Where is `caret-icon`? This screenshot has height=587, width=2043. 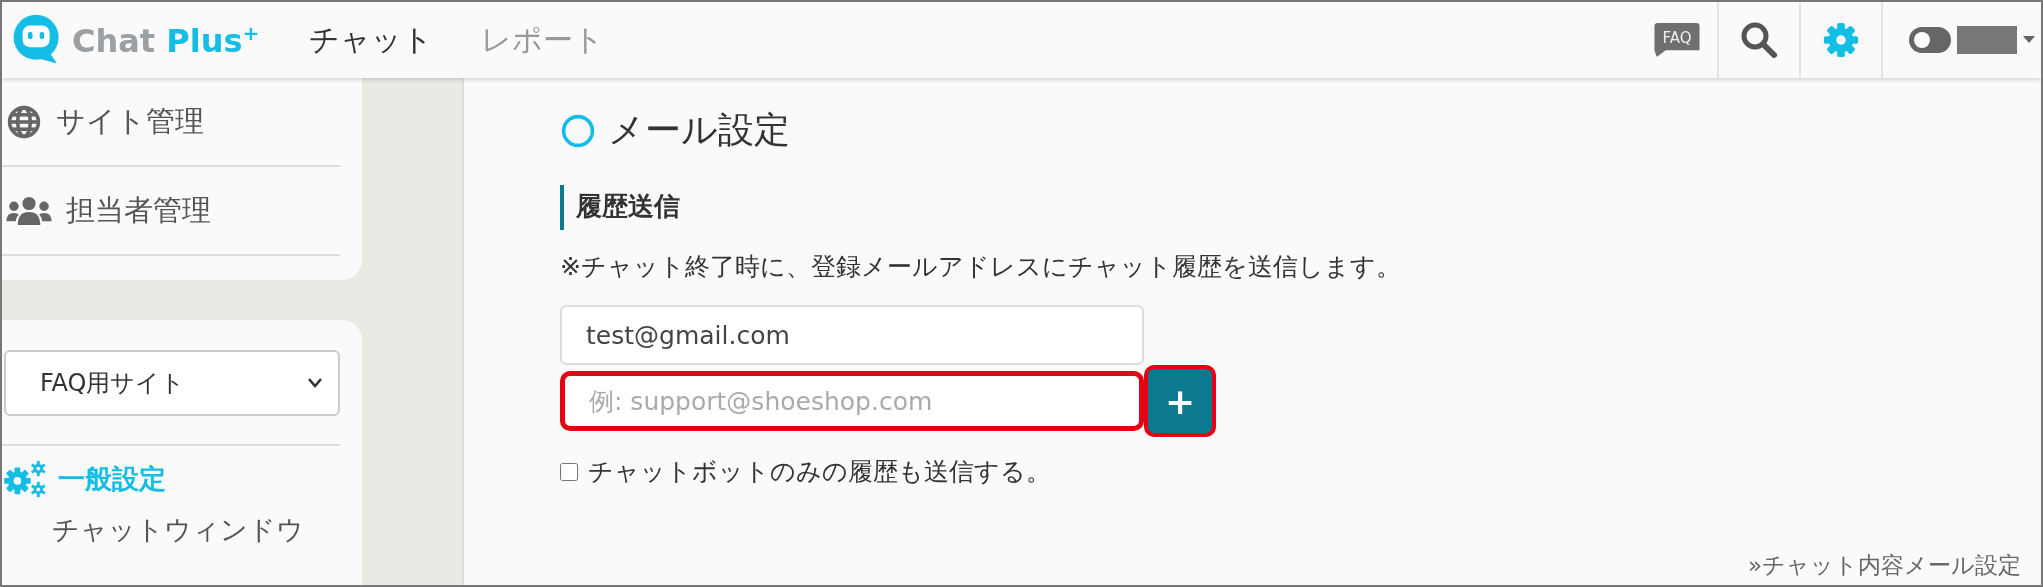
caret-icon is located at coordinates (2029, 40).